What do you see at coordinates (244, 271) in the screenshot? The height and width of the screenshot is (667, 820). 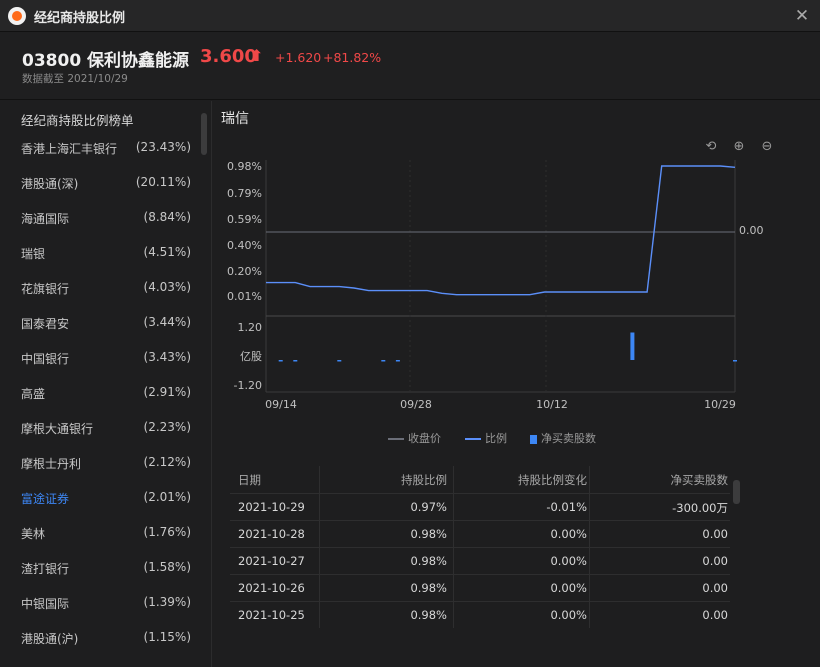 I see `y-tick-label: 0.20%` at bounding box center [244, 271].